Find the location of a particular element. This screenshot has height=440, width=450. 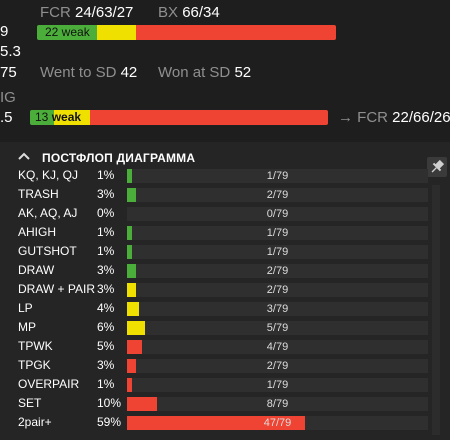

bar-2-label-num: 13 is located at coordinates (42, 117).